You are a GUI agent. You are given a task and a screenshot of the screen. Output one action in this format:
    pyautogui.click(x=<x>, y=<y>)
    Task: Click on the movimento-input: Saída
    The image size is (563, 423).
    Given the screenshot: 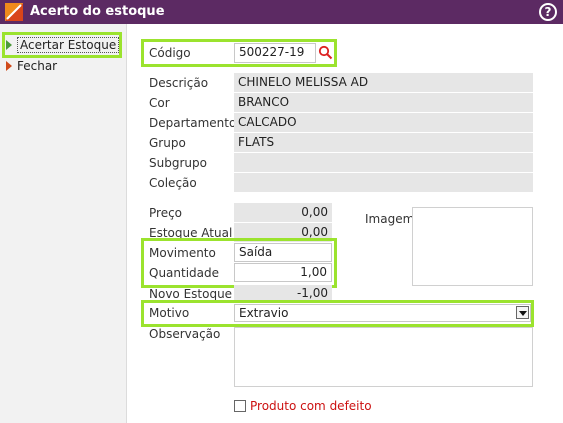 What is the action you would take?
    pyautogui.click(x=283, y=252)
    